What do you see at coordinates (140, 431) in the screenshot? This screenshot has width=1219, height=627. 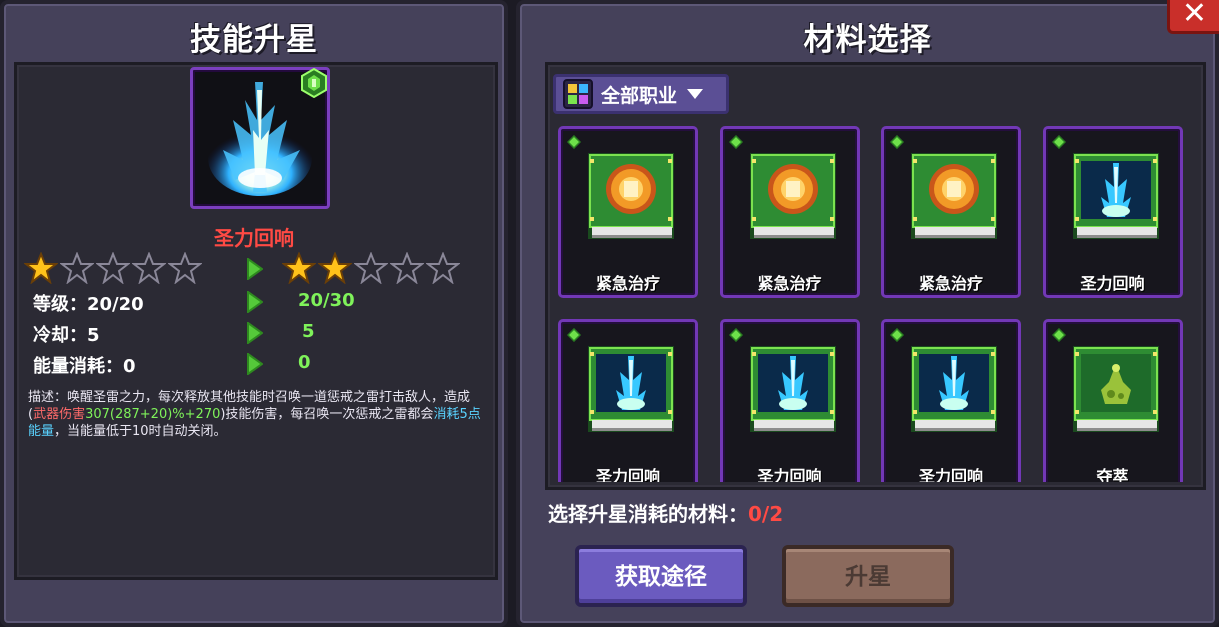 I see `description-text: ，当能量低于10时自动关闭。` at bounding box center [140, 431].